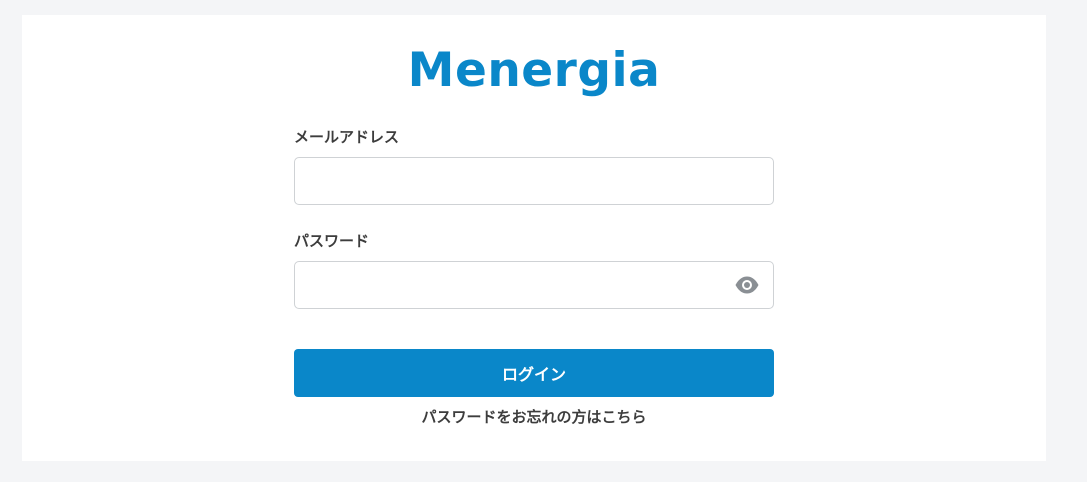 This screenshot has width=1087, height=482. What do you see at coordinates (534, 70) in the screenshot?
I see `menergia-logo: Menergia` at bounding box center [534, 70].